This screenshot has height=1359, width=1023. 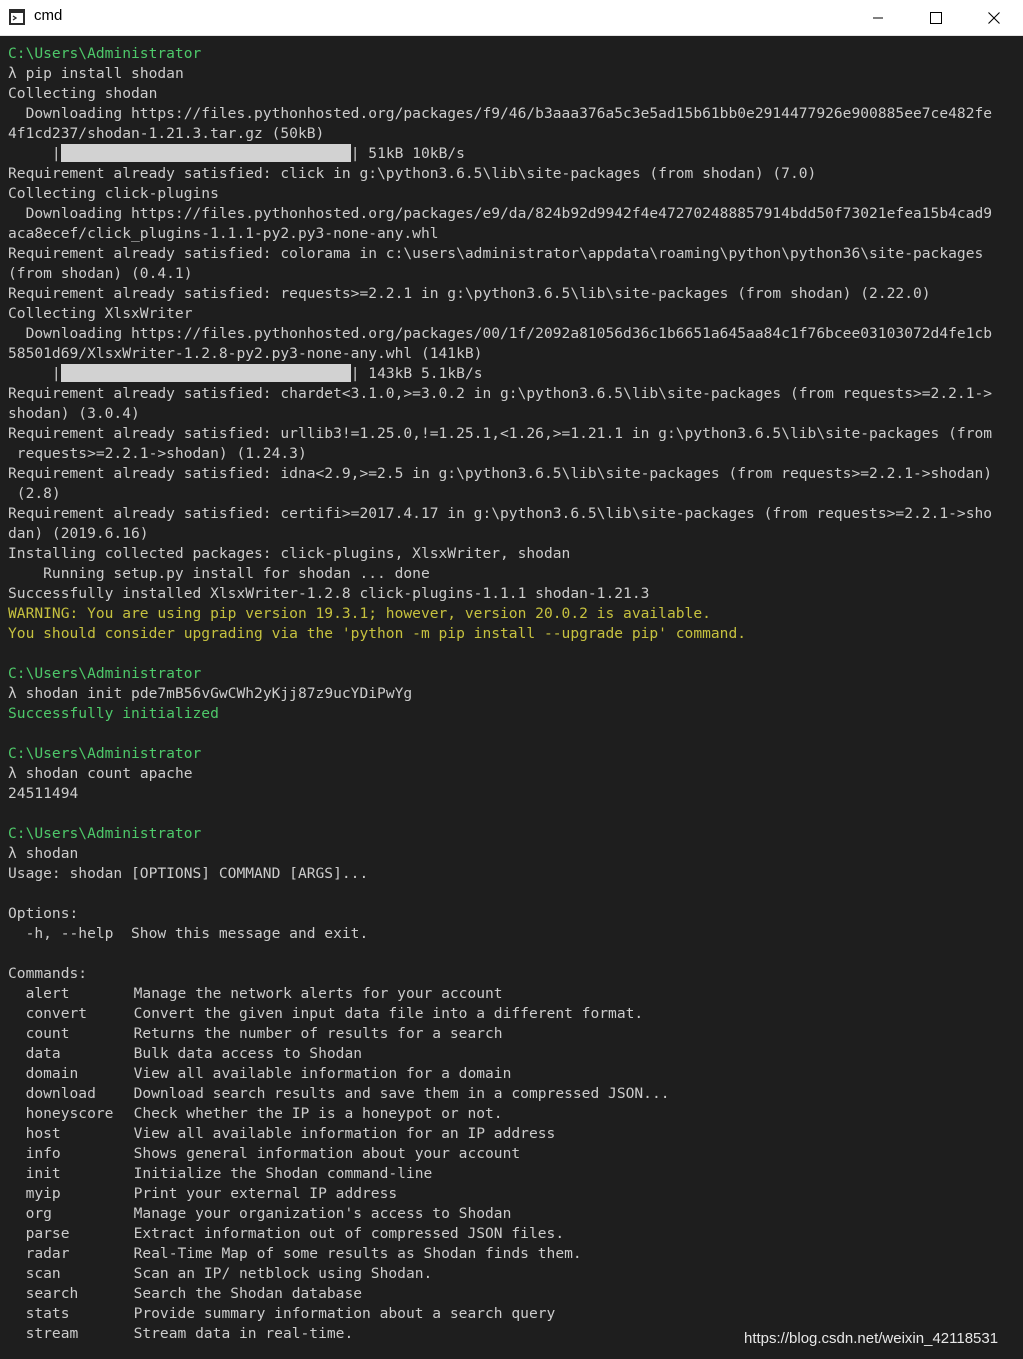 I want to click on command-name: host, so click(x=43, y=1133).